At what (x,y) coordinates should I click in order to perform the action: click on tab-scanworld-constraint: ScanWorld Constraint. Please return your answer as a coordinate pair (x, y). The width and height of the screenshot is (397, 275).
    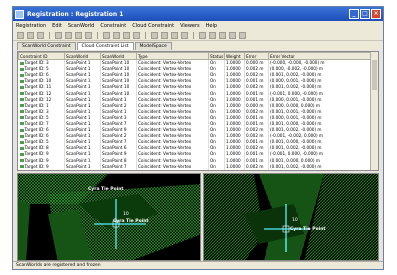
    Looking at the image, I should click on (46, 46).